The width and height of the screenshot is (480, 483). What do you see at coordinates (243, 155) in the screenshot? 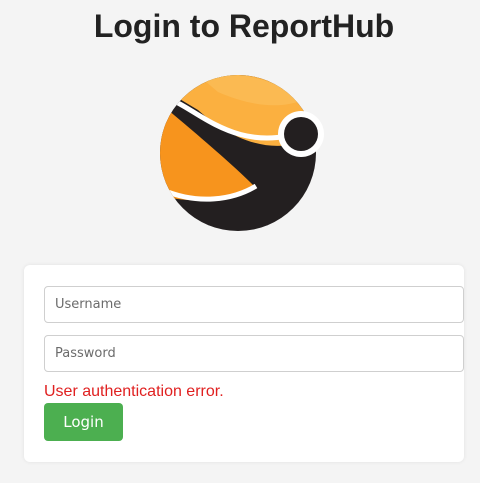
I see `reporthub-logo-icon` at bounding box center [243, 155].